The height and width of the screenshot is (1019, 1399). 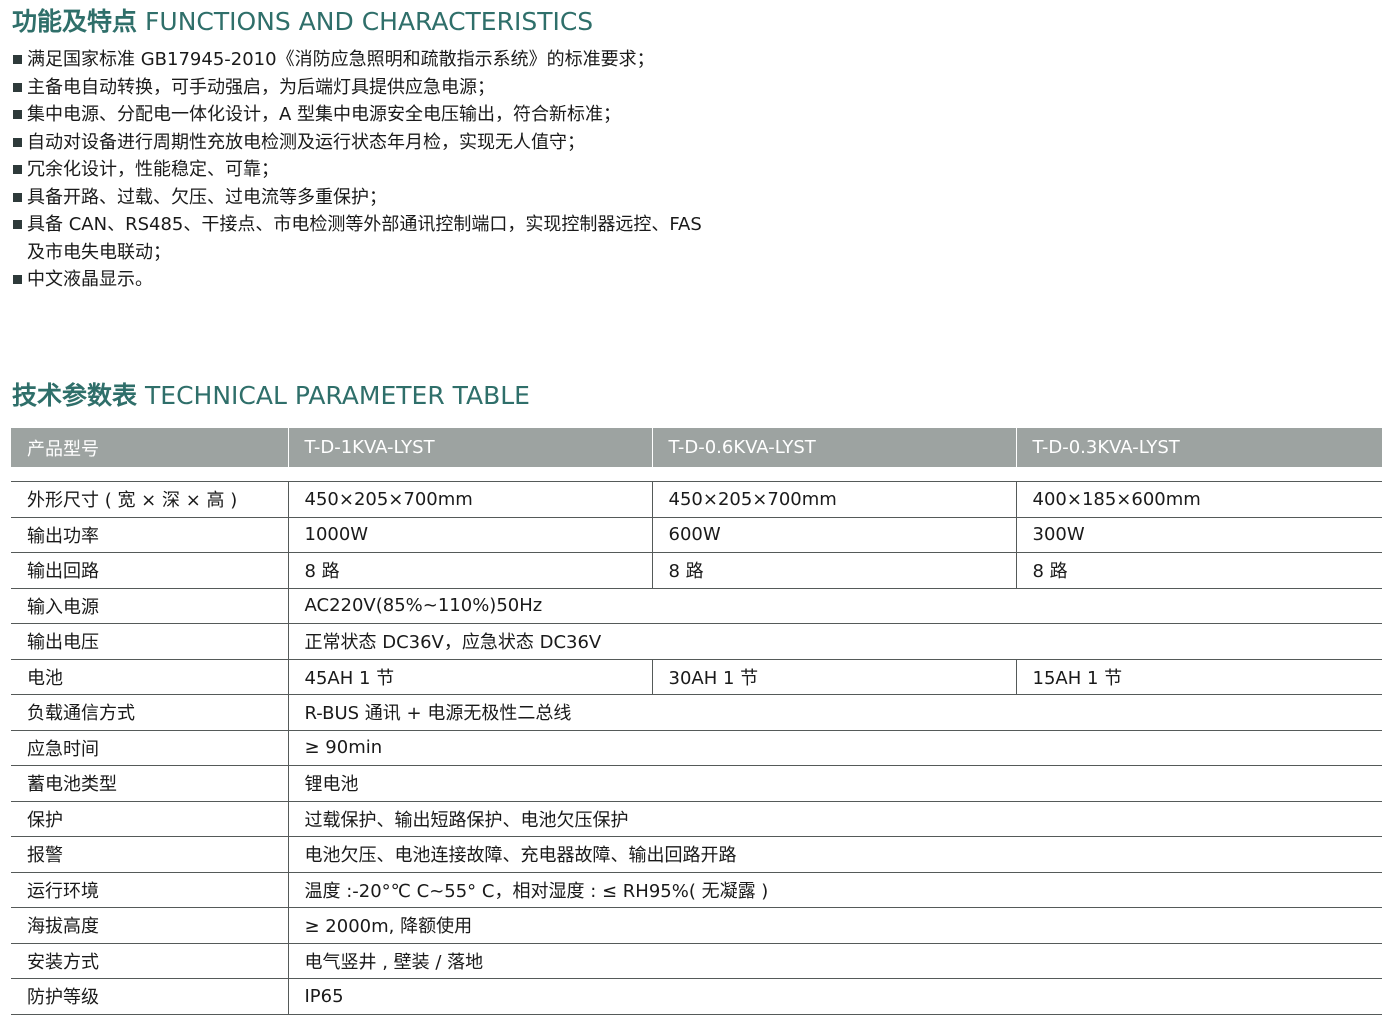 I want to click on row-label: 保护, so click(x=149, y=819).